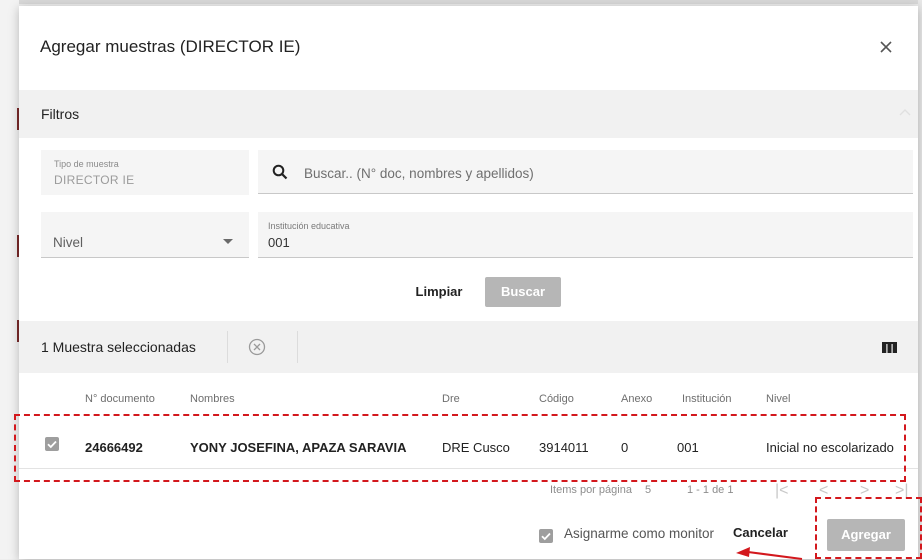 This screenshot has width=922, height=560. Describe the element at coordinates (118, 347) in the screenshot. I see `selected-count: 1 Muestra seleccionadas` at that location.